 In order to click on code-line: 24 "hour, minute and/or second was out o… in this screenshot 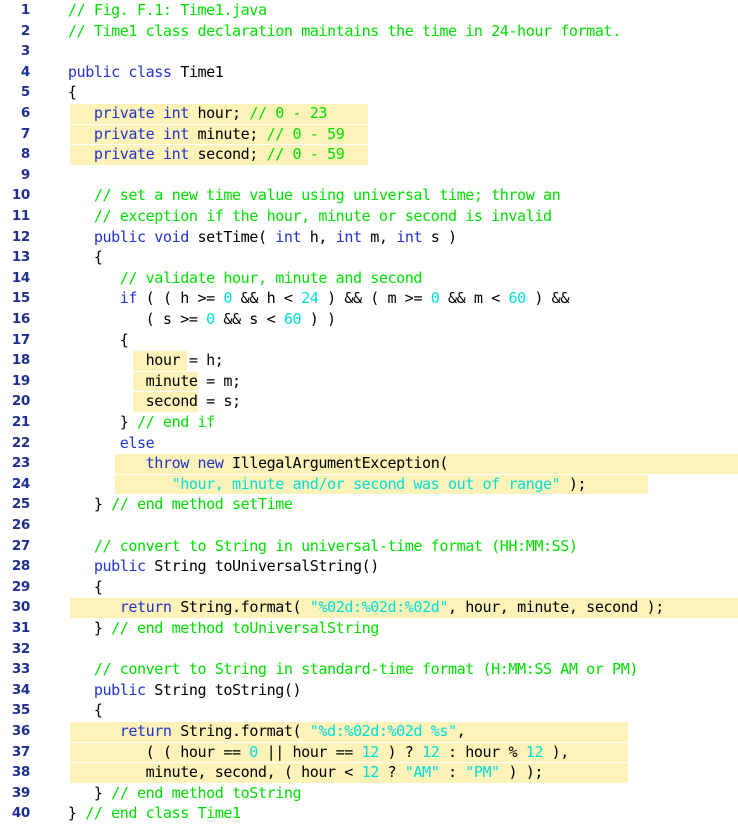, I will do `click(369, 484)`.